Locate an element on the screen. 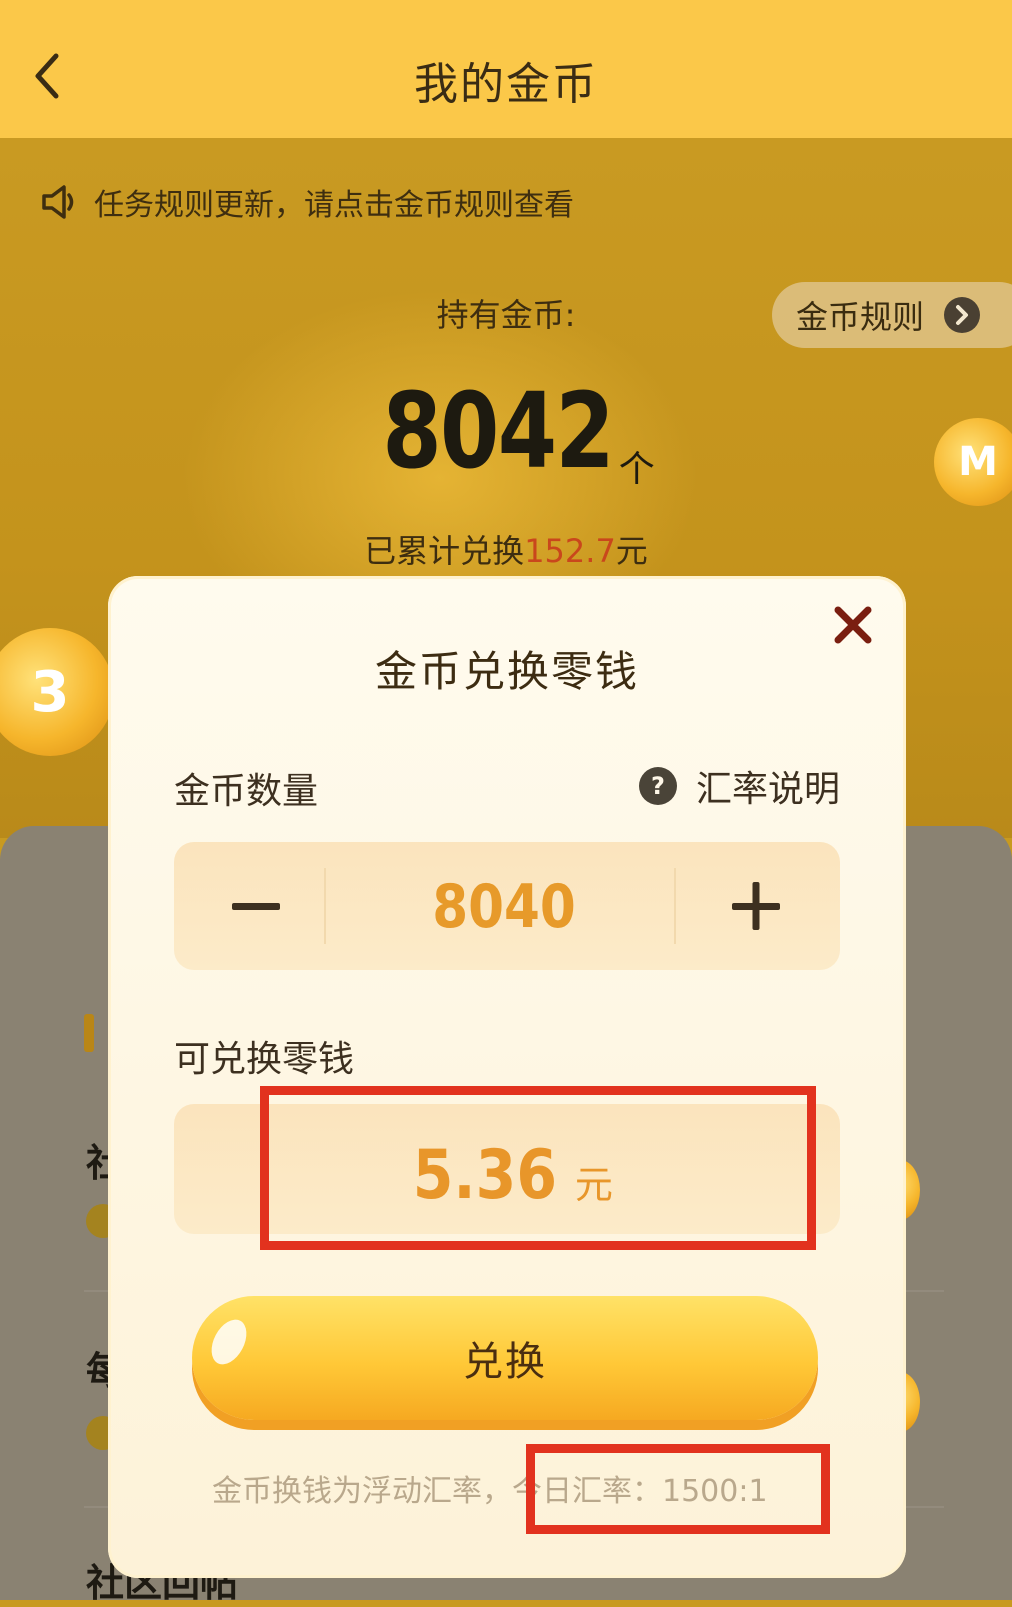 This screenshot has height=1607, width=1012. quantity-label: 金币数量 is located at coordinates (246, 791).